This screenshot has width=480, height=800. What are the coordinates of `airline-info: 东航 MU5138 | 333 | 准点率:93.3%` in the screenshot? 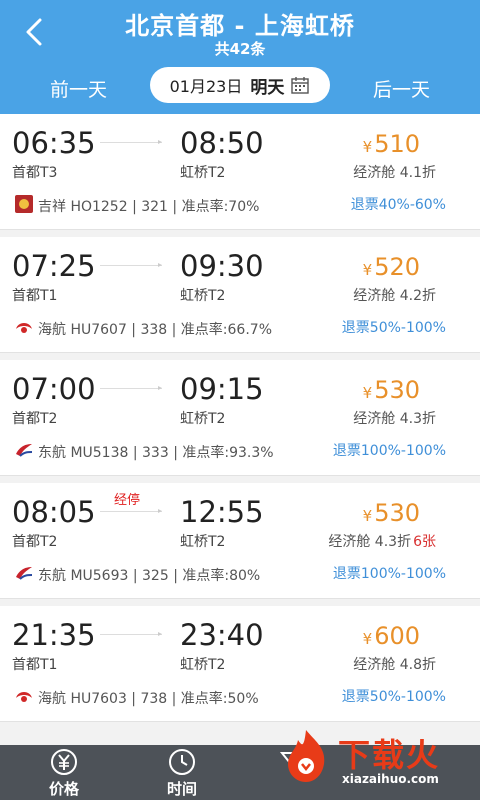 It's located at (144, 452).